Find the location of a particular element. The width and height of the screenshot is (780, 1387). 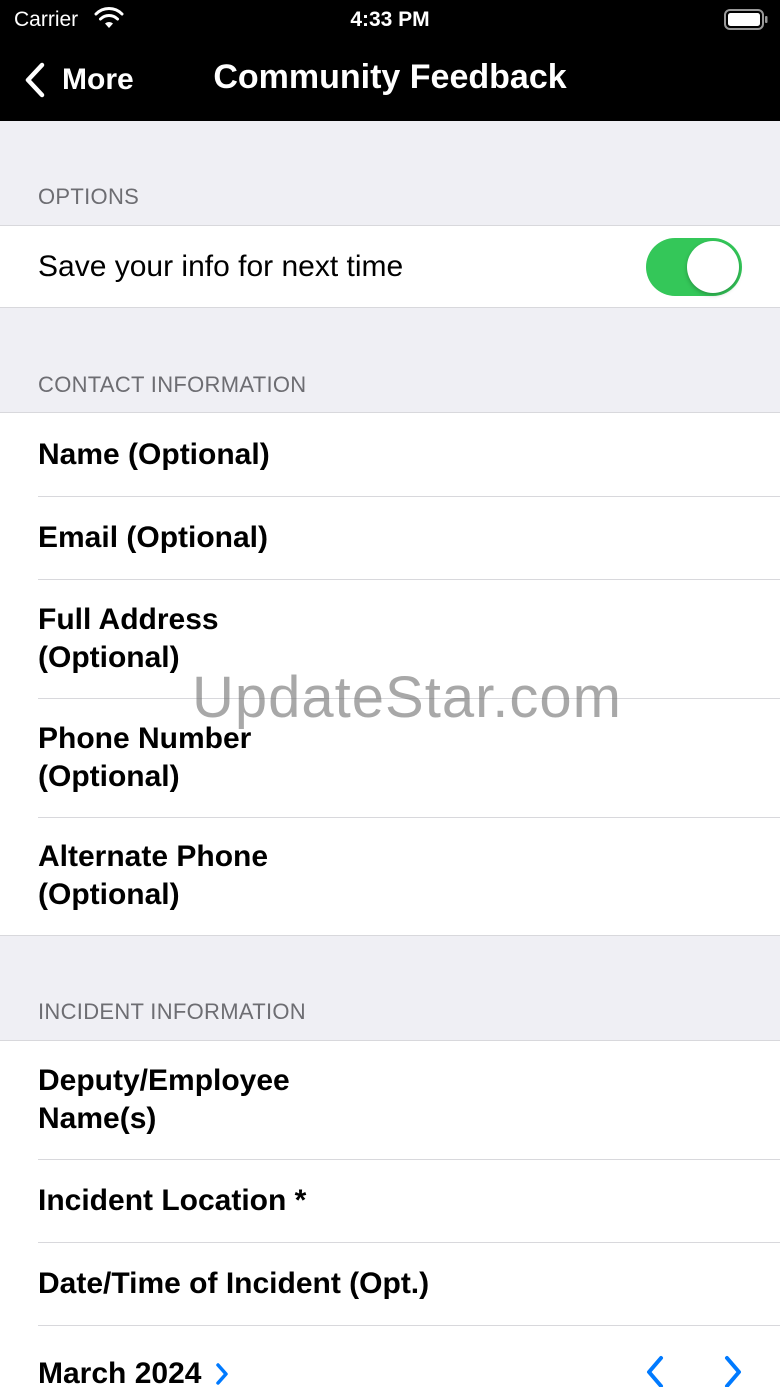

status-bar: Carrier 4:33 PM is located at coordinates (390, 20).